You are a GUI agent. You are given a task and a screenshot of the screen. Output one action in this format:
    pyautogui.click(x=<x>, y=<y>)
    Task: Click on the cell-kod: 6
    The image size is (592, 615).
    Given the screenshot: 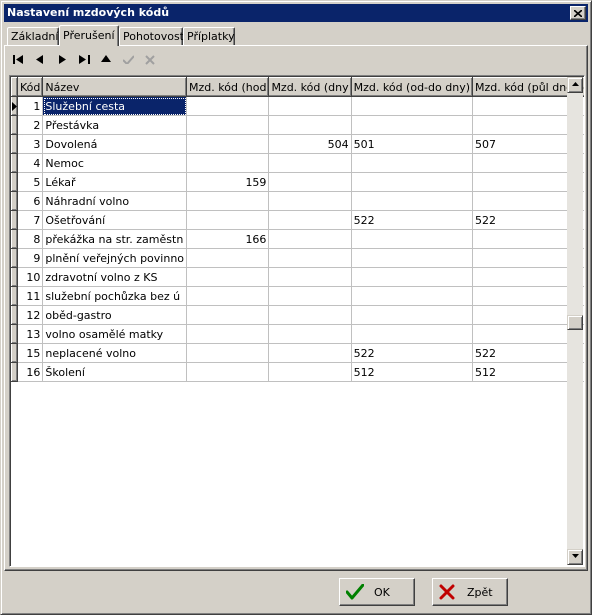 What is the action you would take?
    pyautogui.click(x=30, y=201)
    